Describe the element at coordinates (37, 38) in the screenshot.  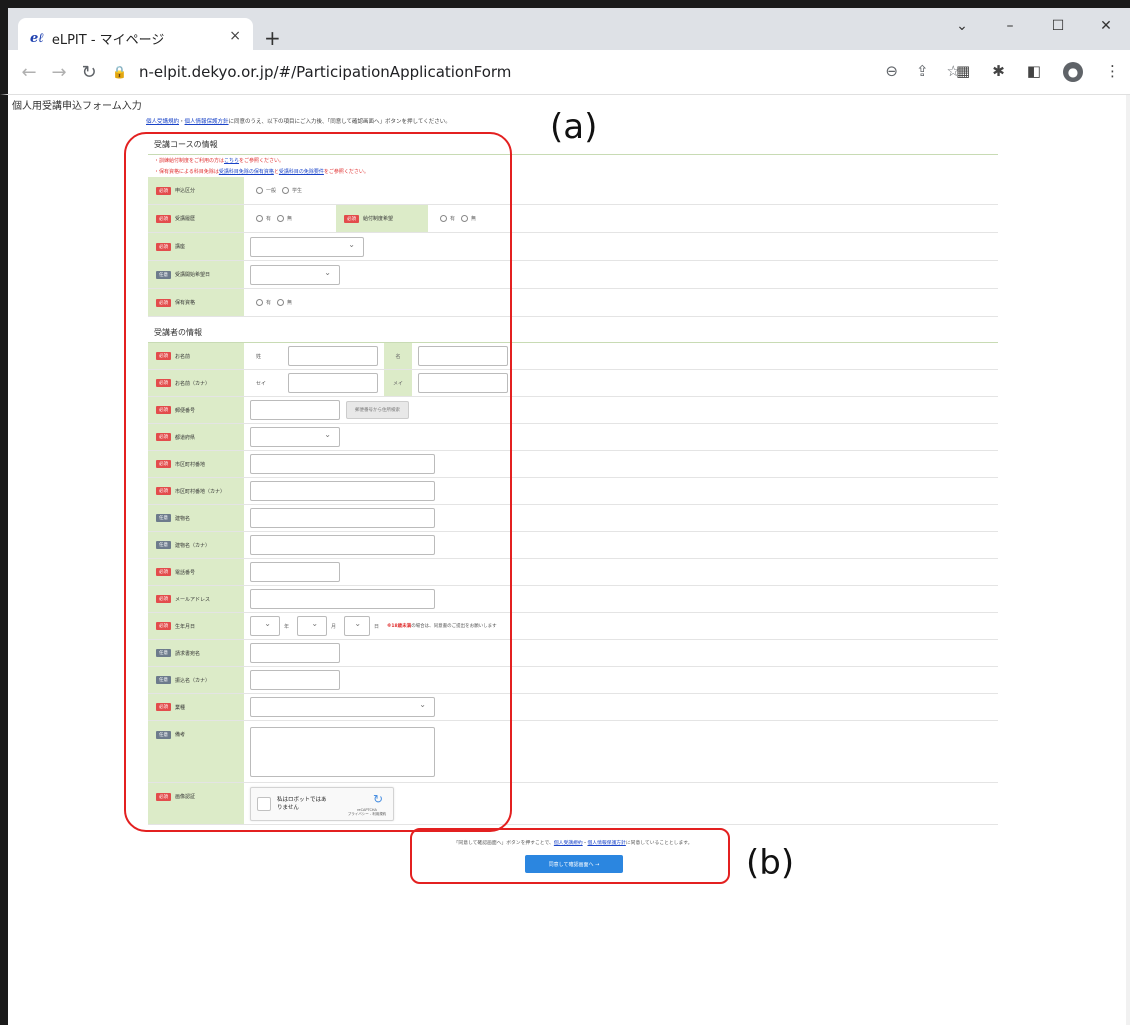
I see `elpit-favicon-icon: eℓ` at that location.